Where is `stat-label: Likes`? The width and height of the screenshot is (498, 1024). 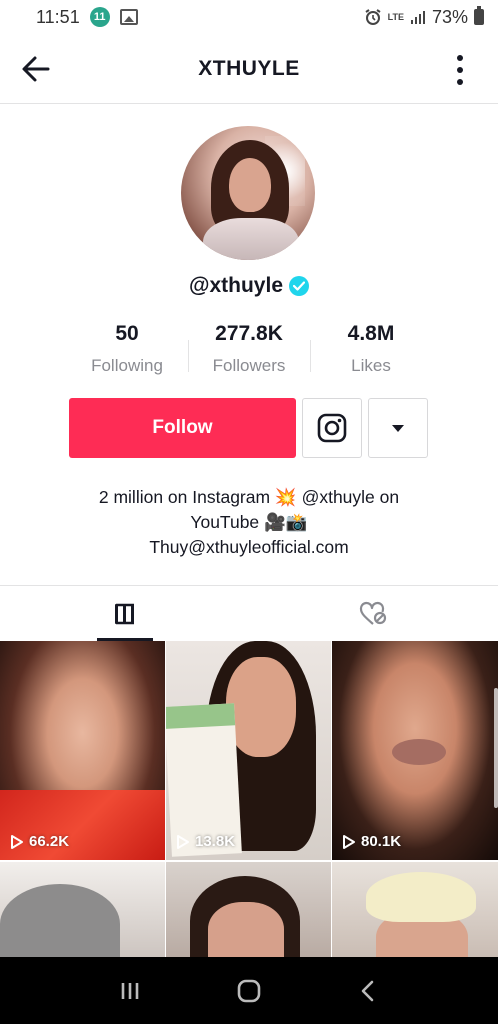 stat-label: Likes is located at coordinates (371, 365).